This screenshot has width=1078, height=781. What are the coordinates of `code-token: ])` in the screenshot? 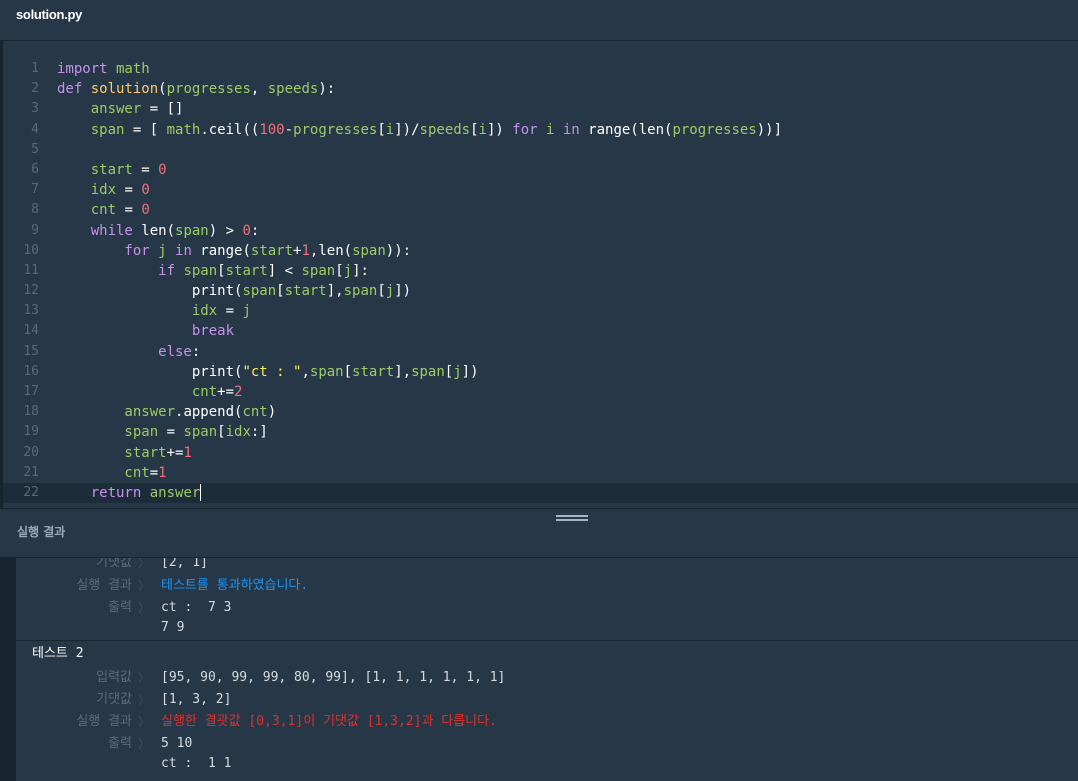 It's located at (470, 371).